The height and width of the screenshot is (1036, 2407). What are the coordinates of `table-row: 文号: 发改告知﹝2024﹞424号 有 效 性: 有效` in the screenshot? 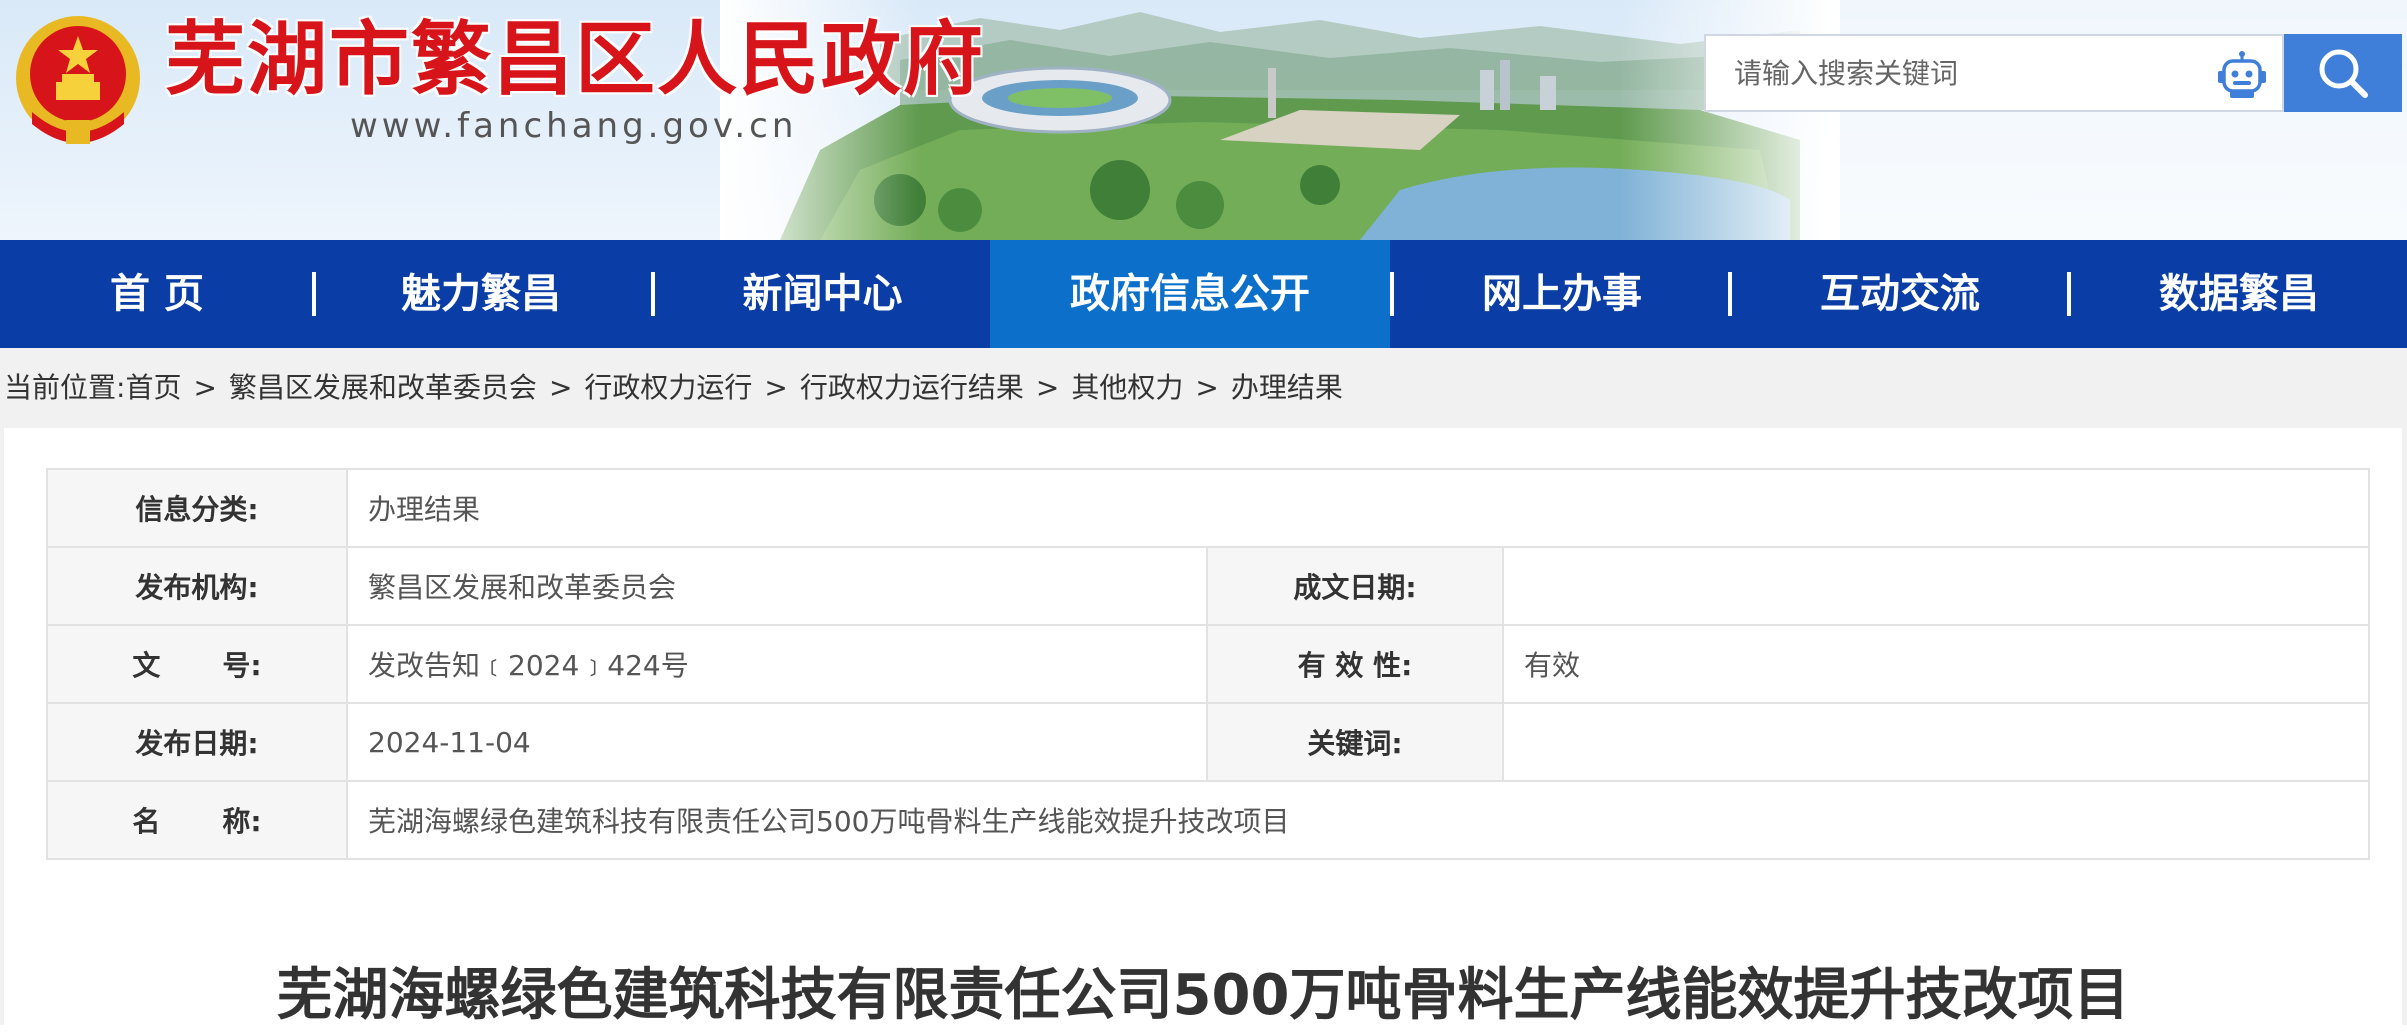 It's located at (1208, 664).